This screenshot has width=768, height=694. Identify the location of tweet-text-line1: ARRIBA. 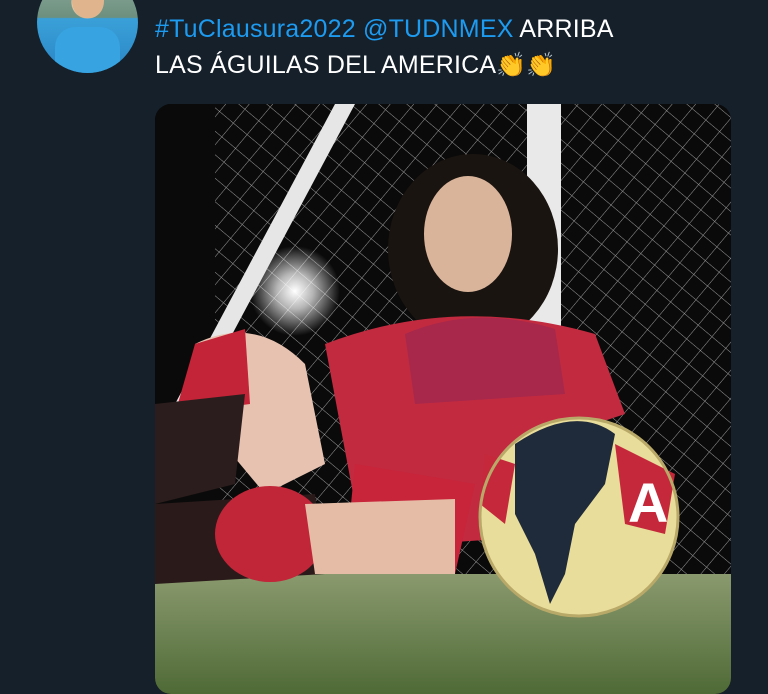
(566, 29).